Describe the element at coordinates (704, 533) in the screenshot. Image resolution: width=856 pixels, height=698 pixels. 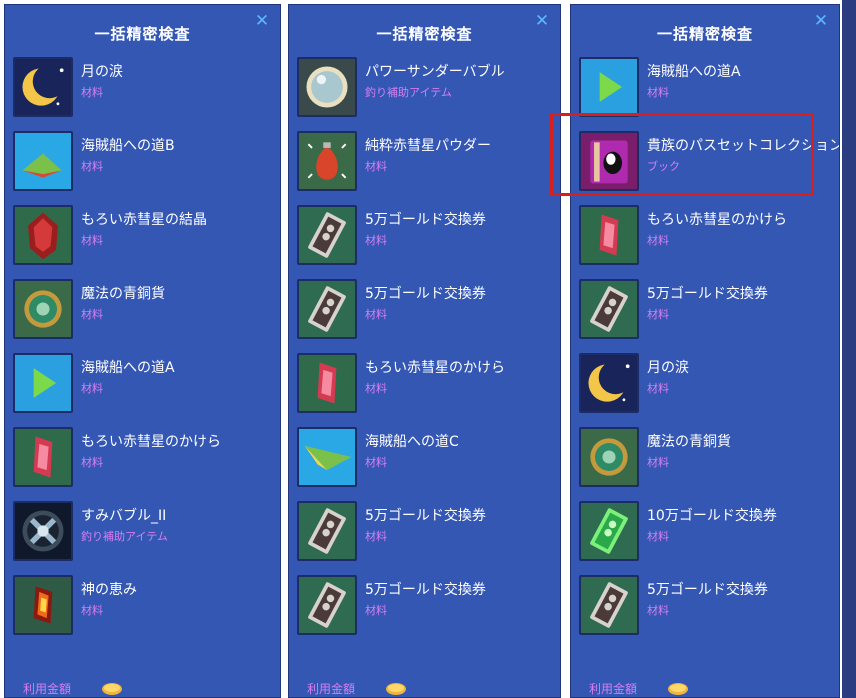
I see `list-item: 10万ゴールド交換券 材料` at that location.